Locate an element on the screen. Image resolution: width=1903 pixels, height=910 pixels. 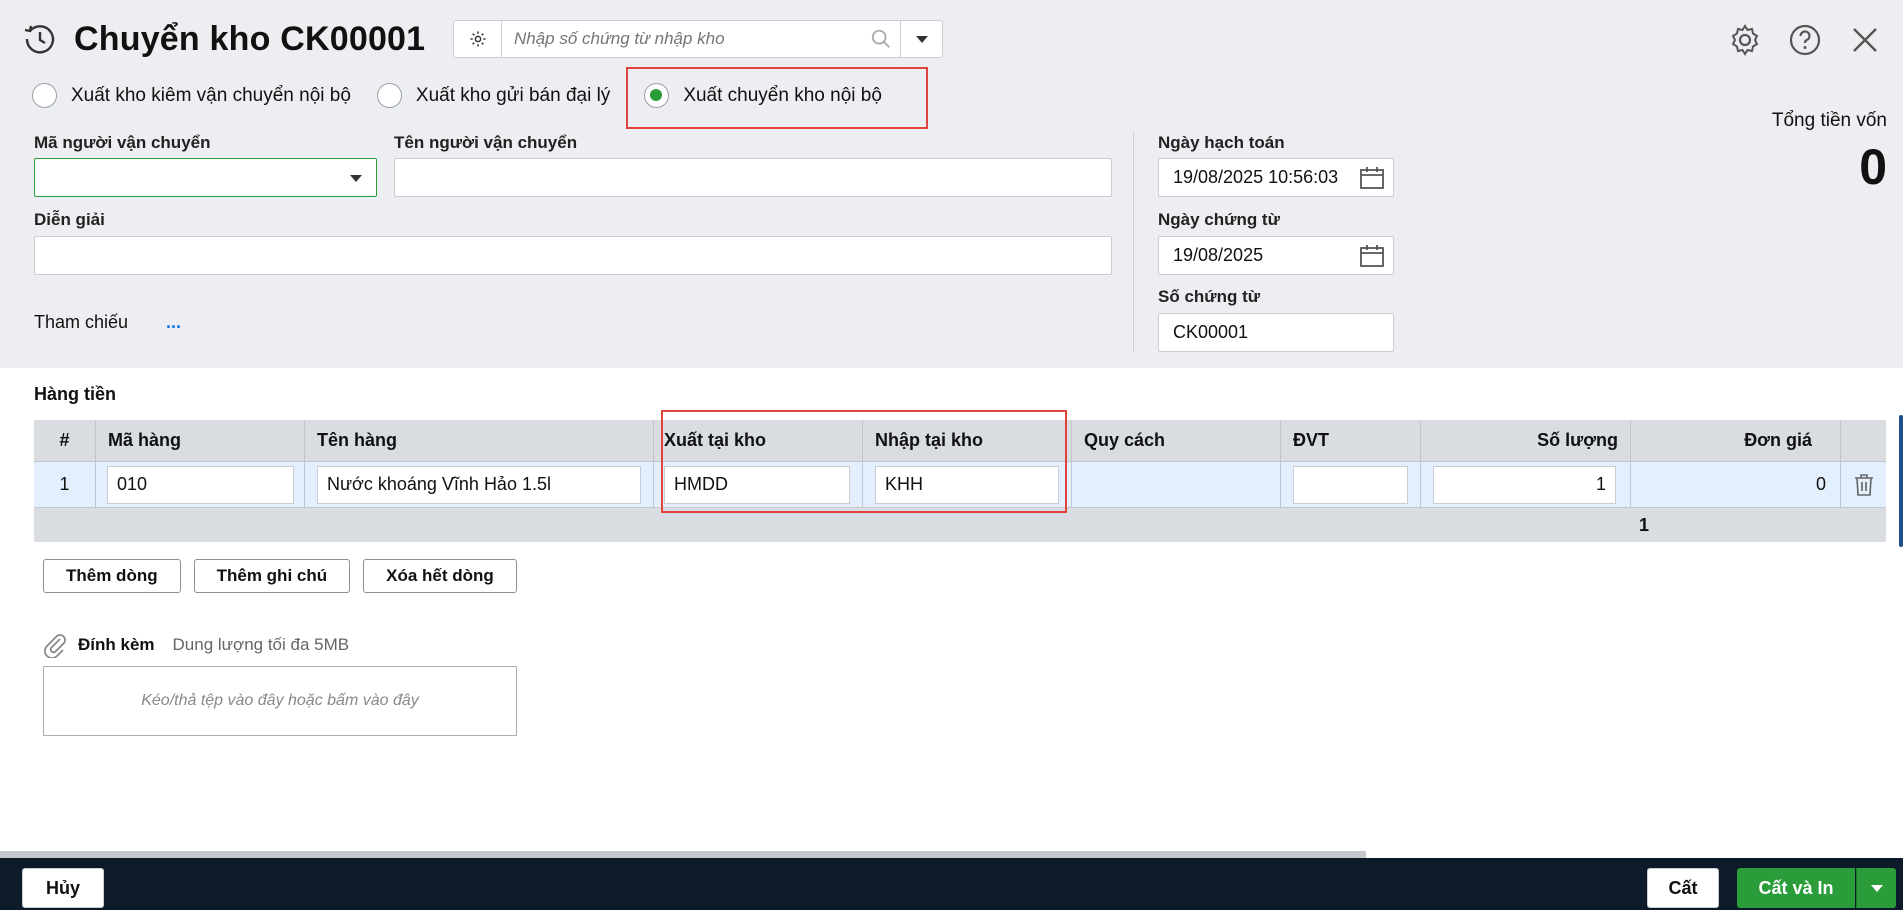
ngay-hach-toan-input: 19/08/2025 10:56:03 is located at coordinates (1276, 177).